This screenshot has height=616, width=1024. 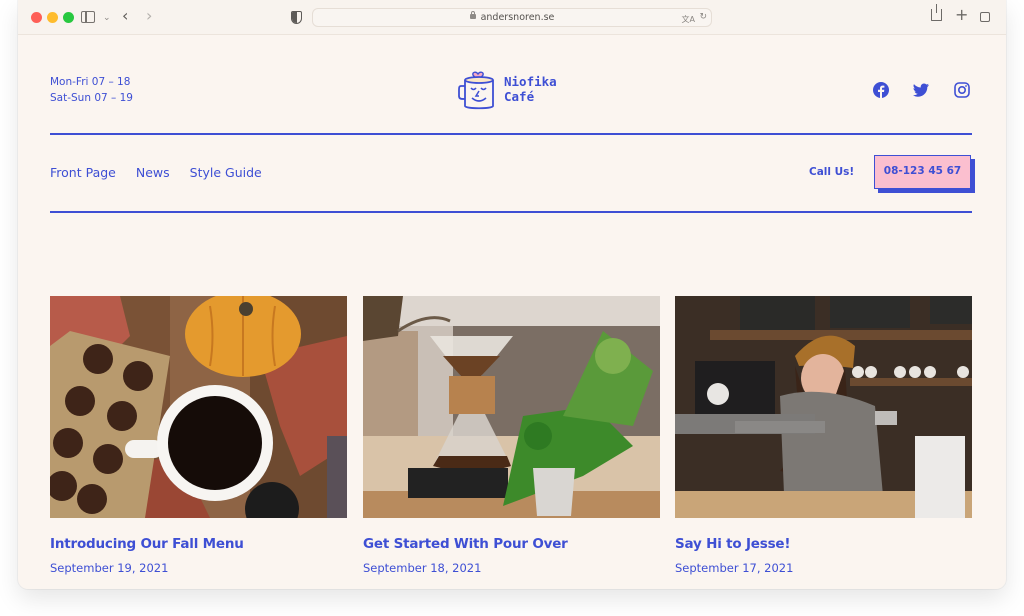 I want to click on url-text: andersnoren.se, so click(x=517, y=17).